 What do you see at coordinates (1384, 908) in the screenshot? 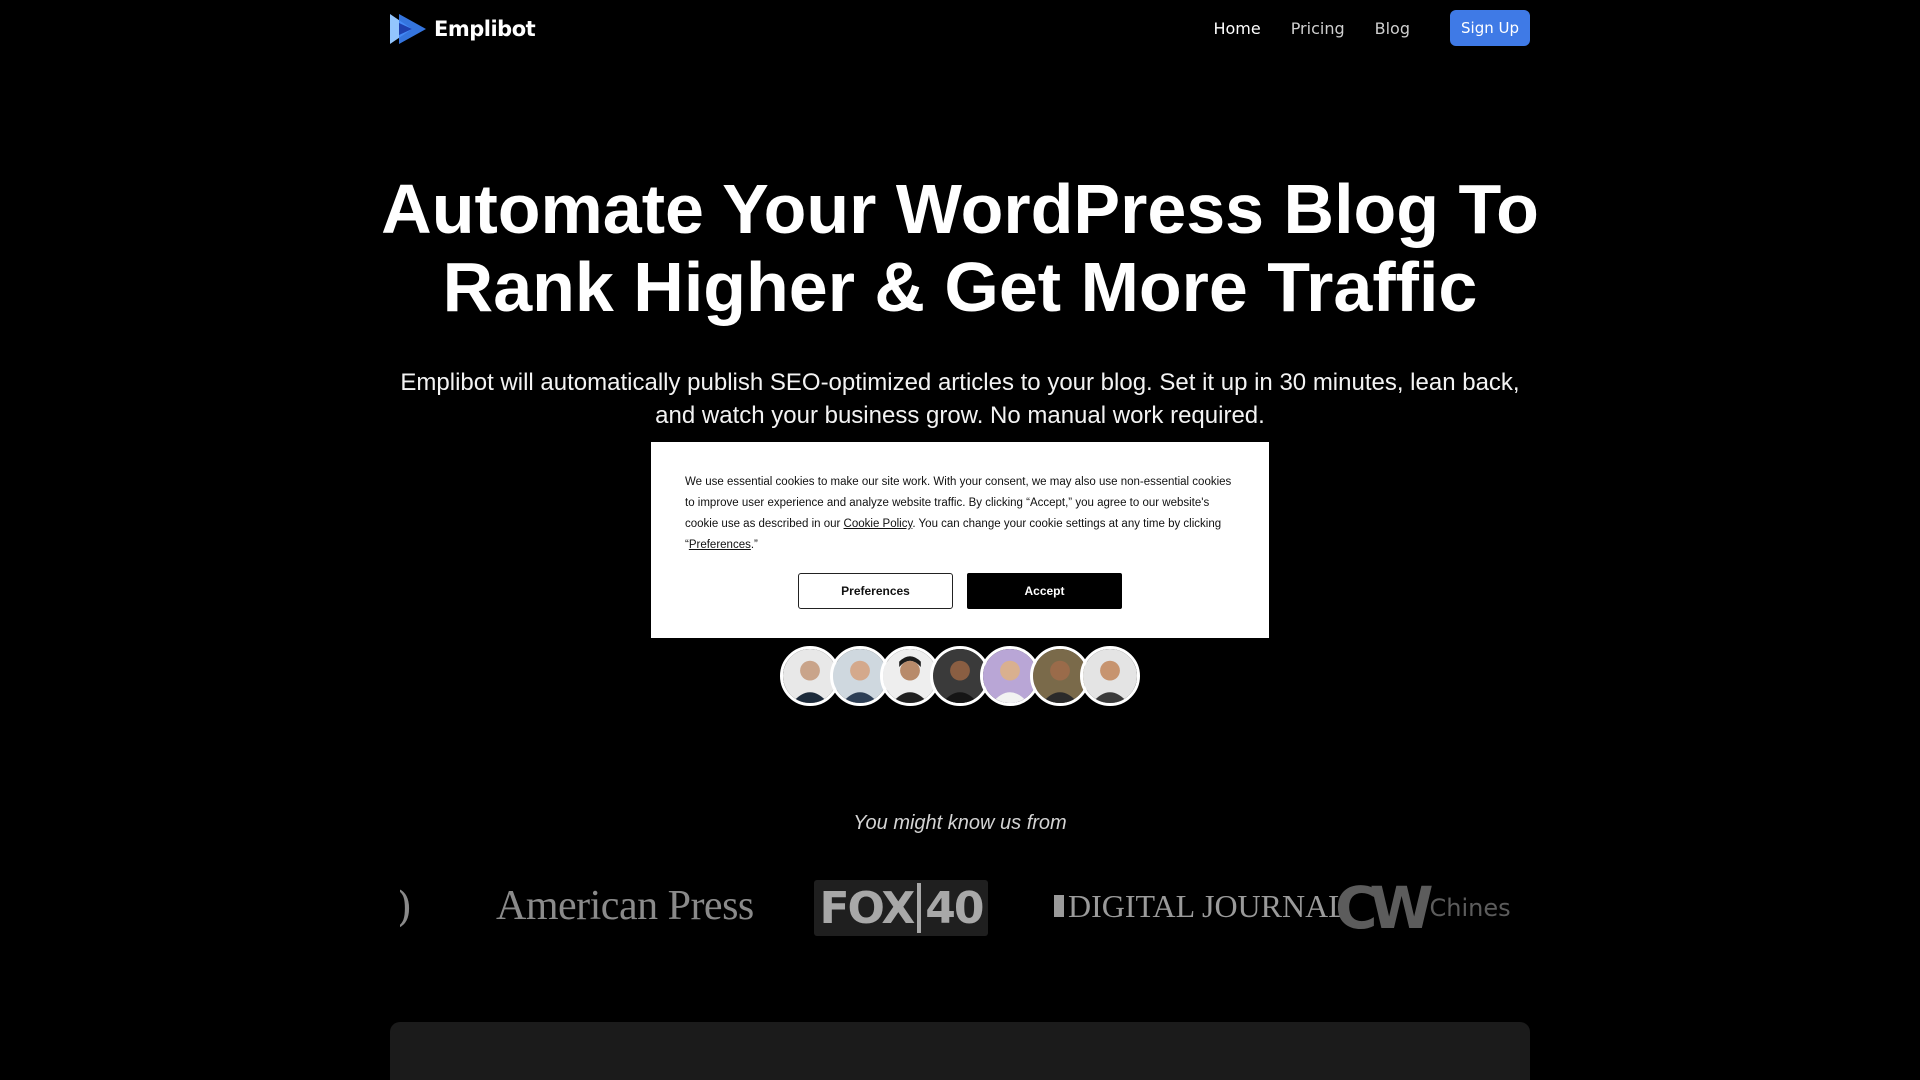
I see `cw-mark: CW` at bounding box center [1384, 908].